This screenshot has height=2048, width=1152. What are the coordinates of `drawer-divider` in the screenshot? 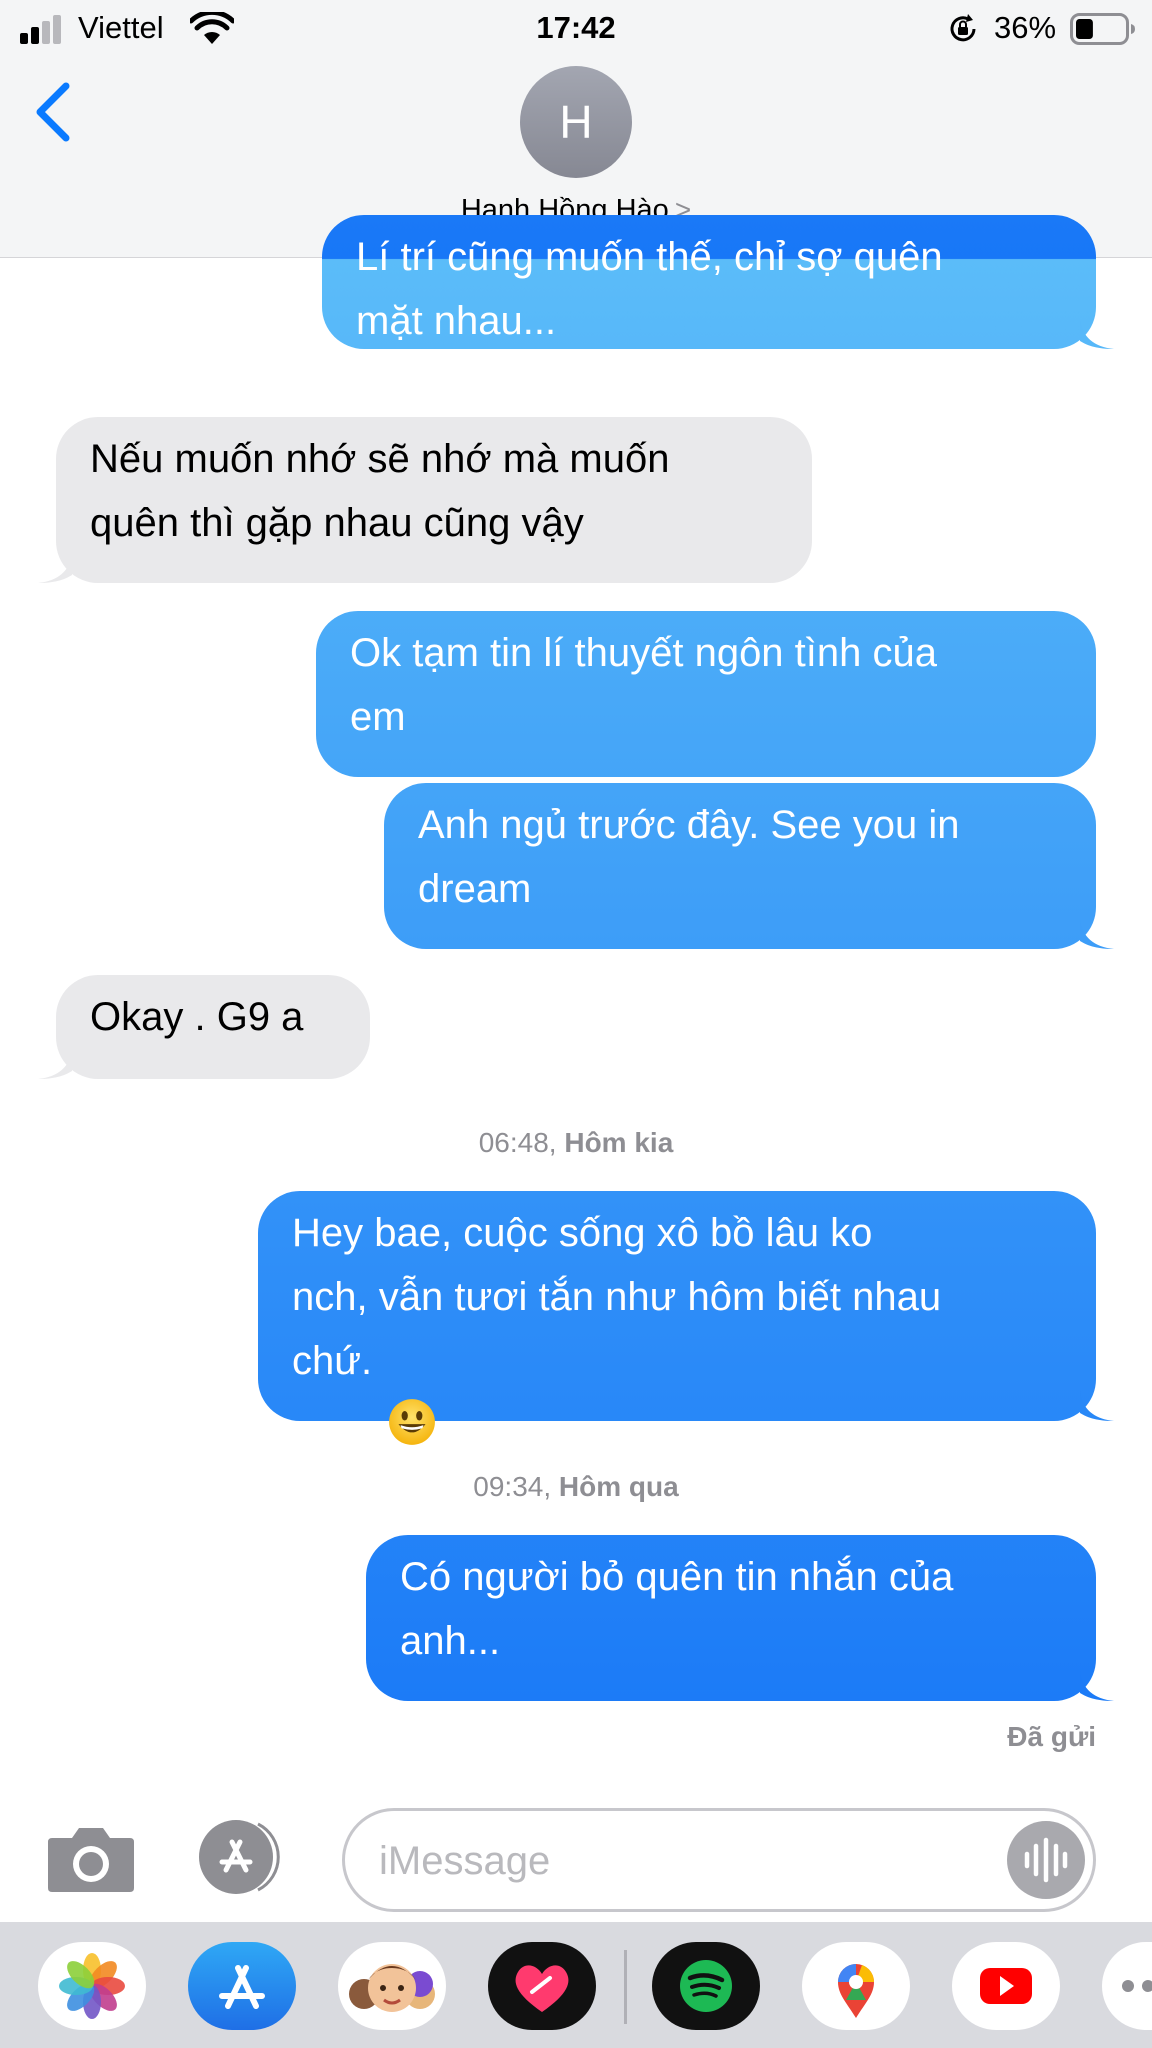 It's located at (625, 1987).